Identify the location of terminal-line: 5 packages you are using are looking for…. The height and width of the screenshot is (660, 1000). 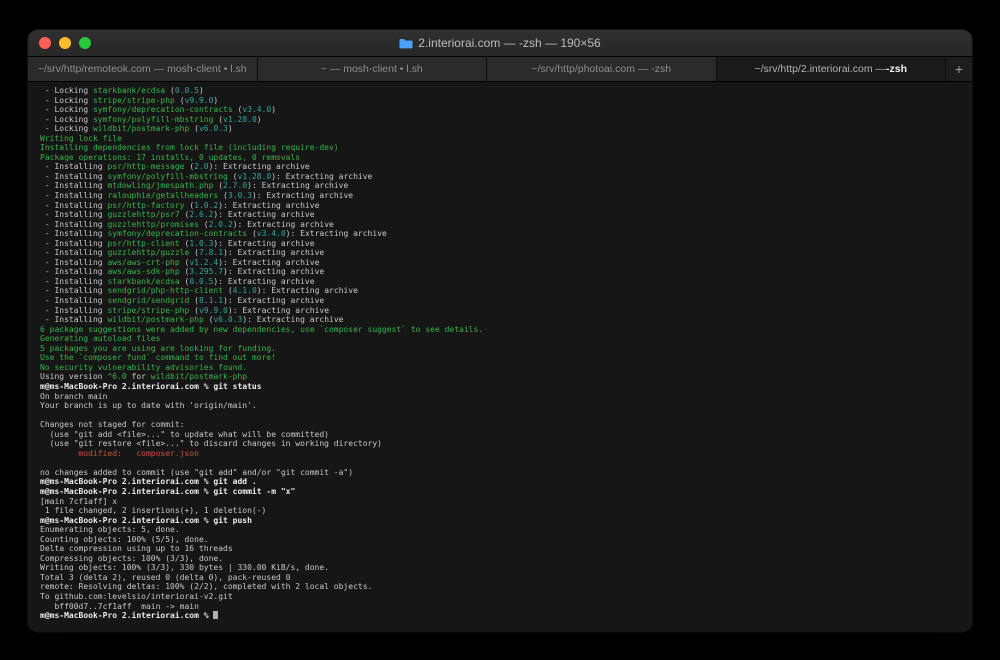
(502, 349).